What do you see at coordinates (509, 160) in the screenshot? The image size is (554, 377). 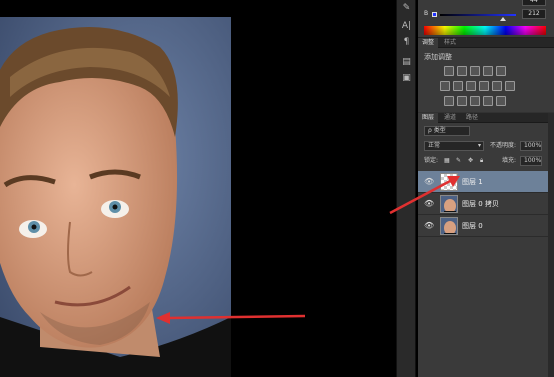 I see `fill-label: 填充:` at bounding box center [509, 160].